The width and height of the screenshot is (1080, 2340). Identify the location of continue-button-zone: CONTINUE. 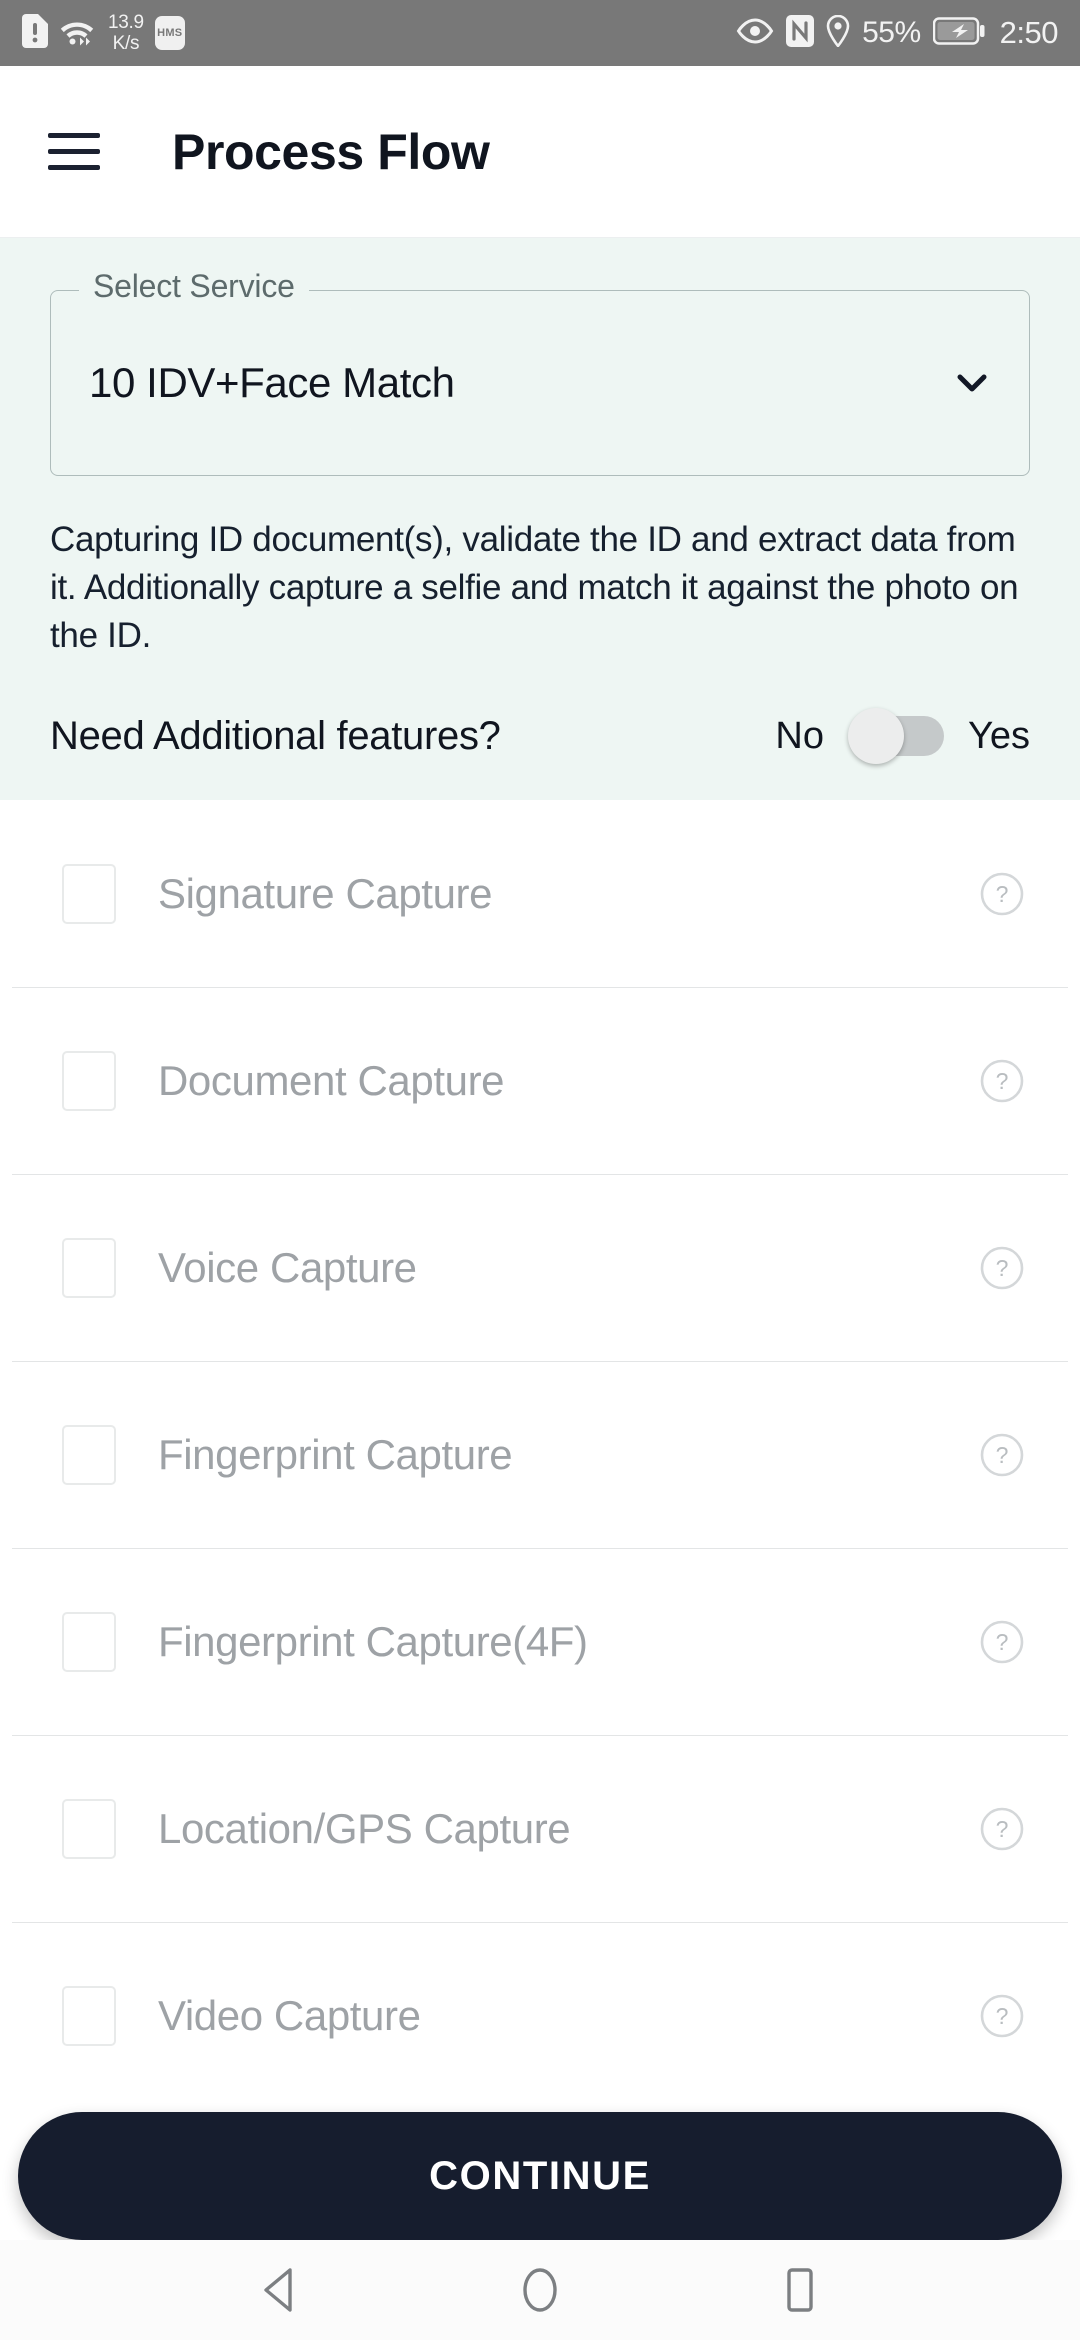
(540, 2176).